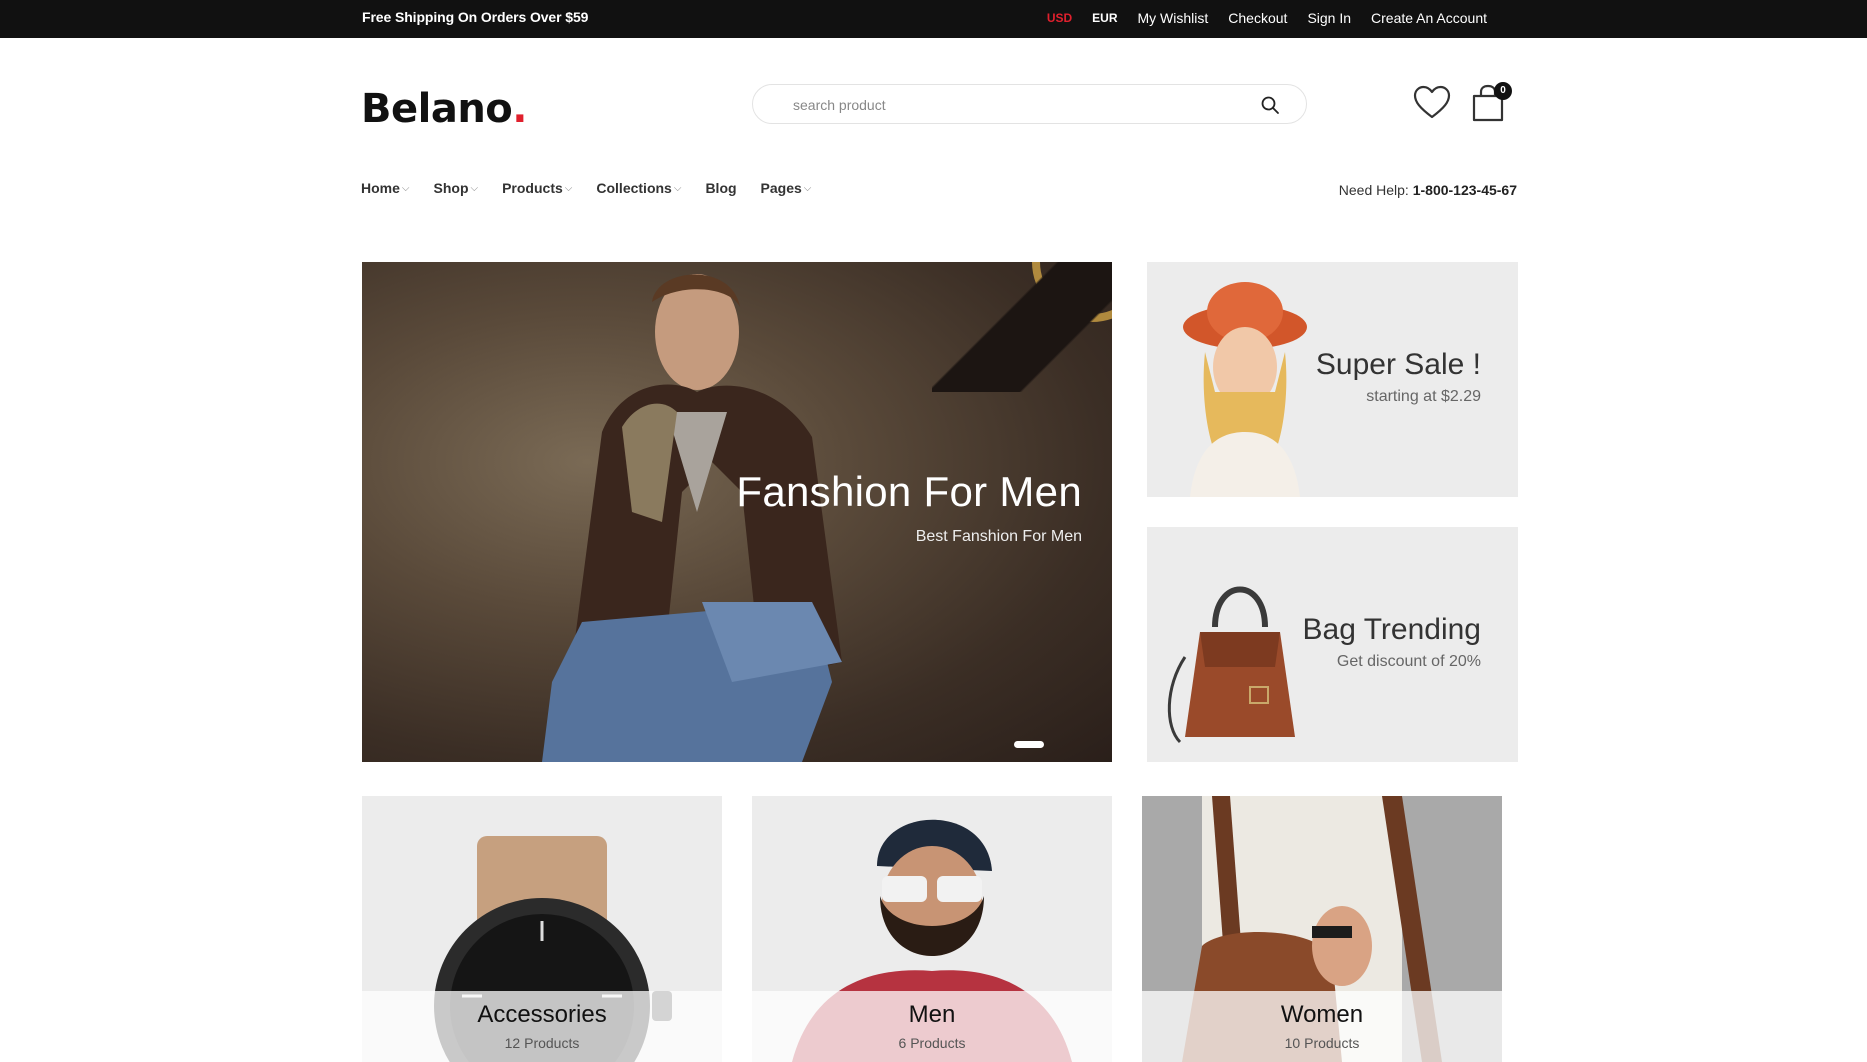 This screenshot has height=1062, width=1867. I want to click on nav-item-pages: Pages ⌵, so click(786, 188).